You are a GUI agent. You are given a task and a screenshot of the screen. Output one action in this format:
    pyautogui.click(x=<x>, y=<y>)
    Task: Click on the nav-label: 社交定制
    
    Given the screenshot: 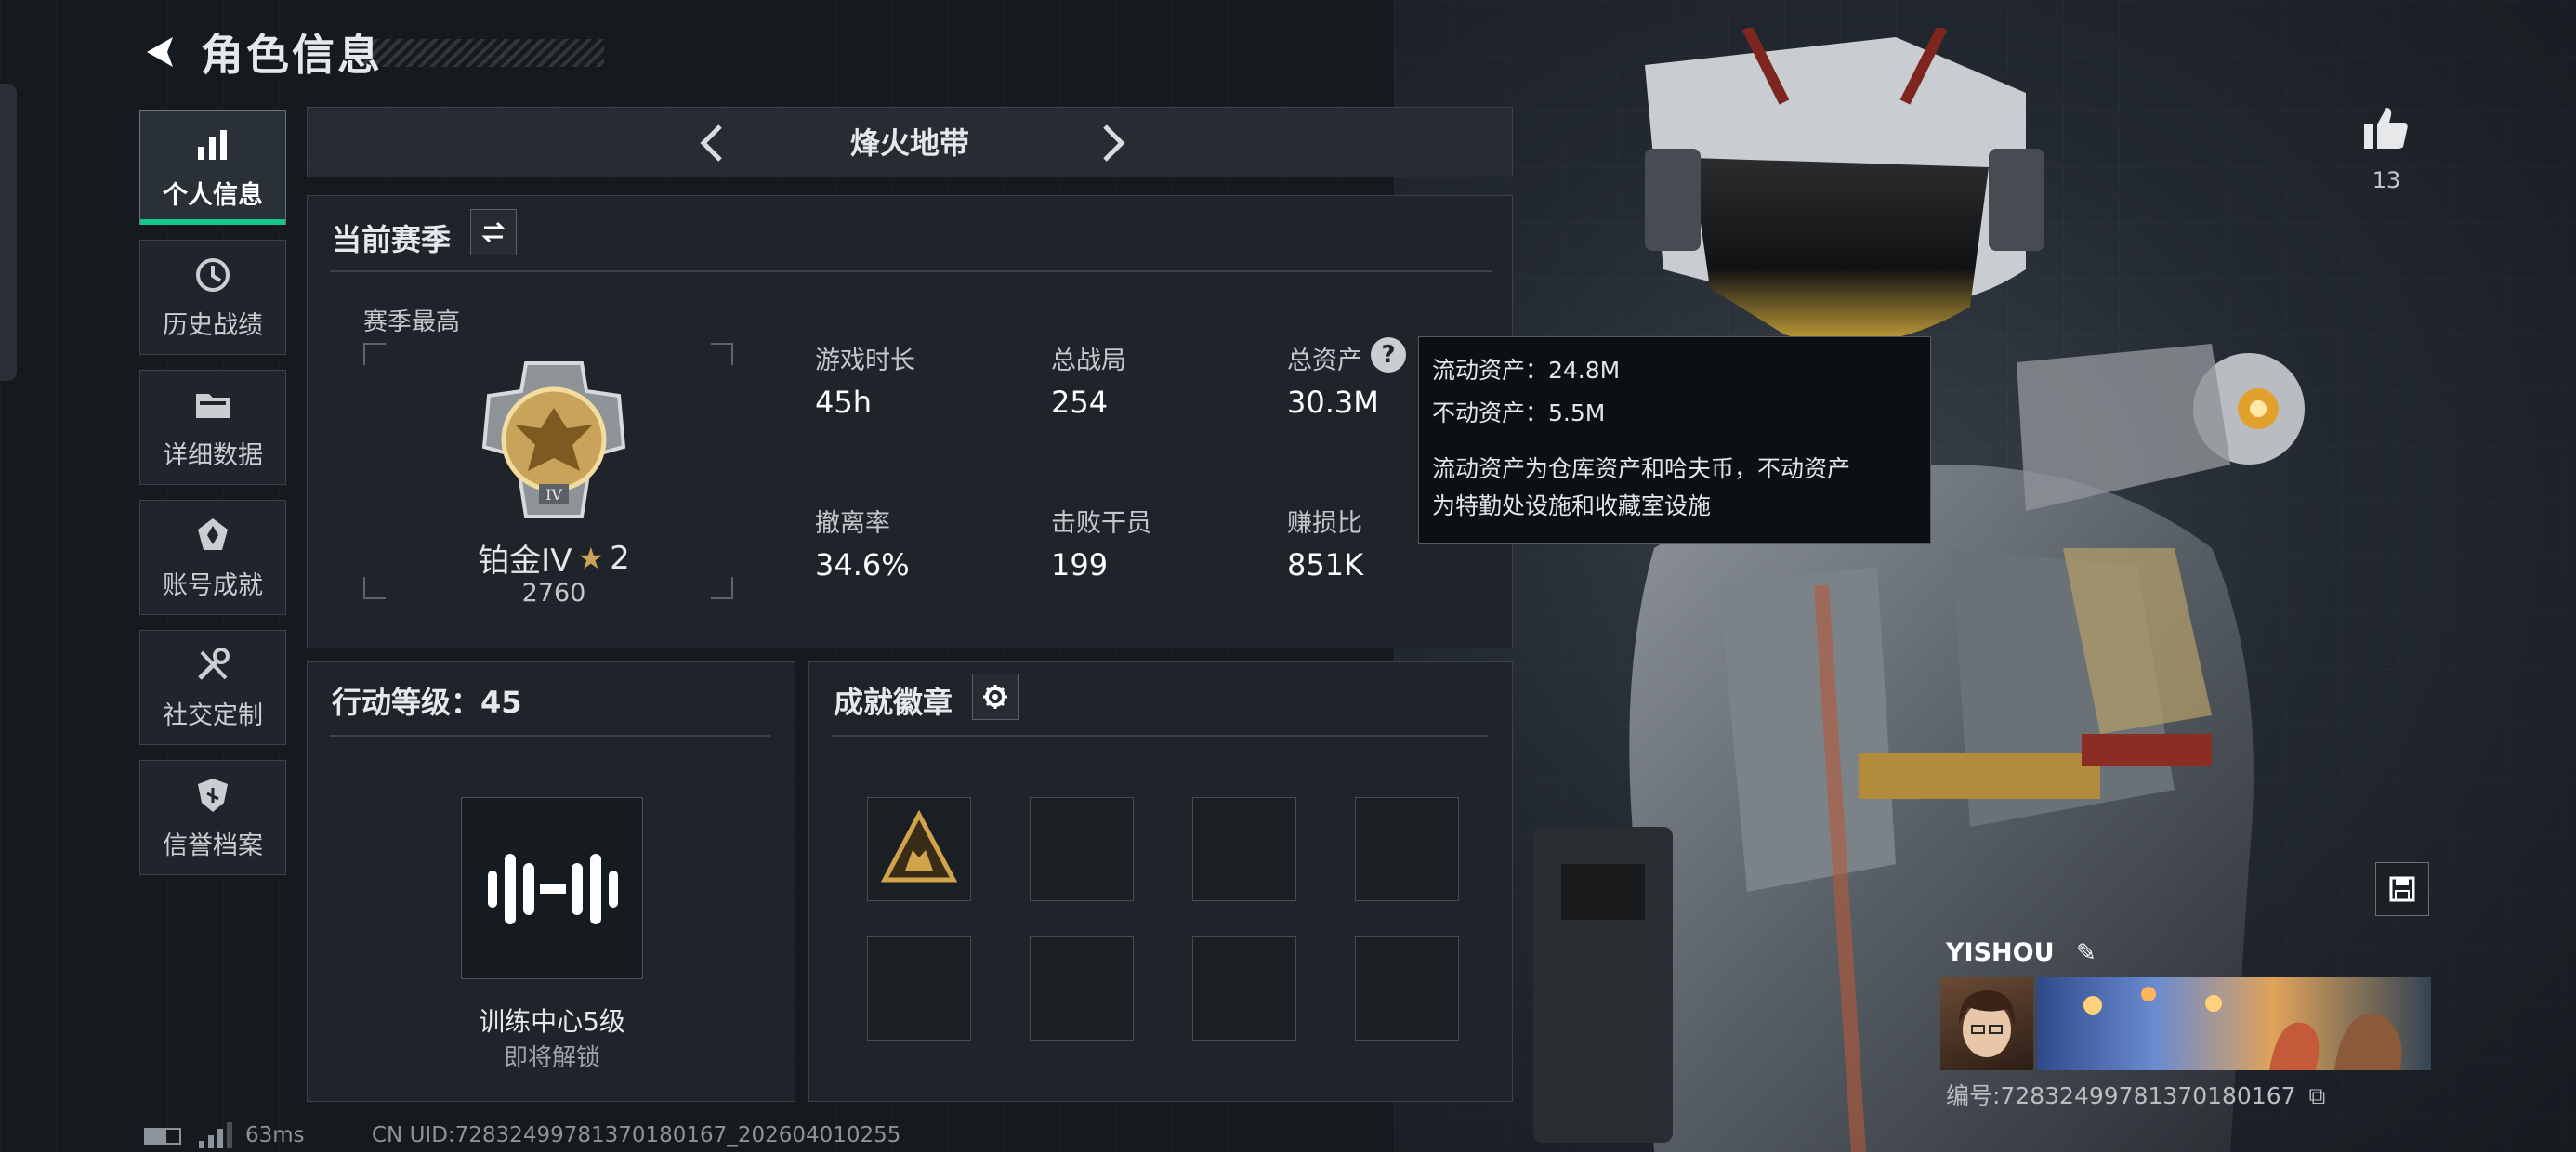 What is the action you would take?
    pyautogui.click(x=213, y=715)
    